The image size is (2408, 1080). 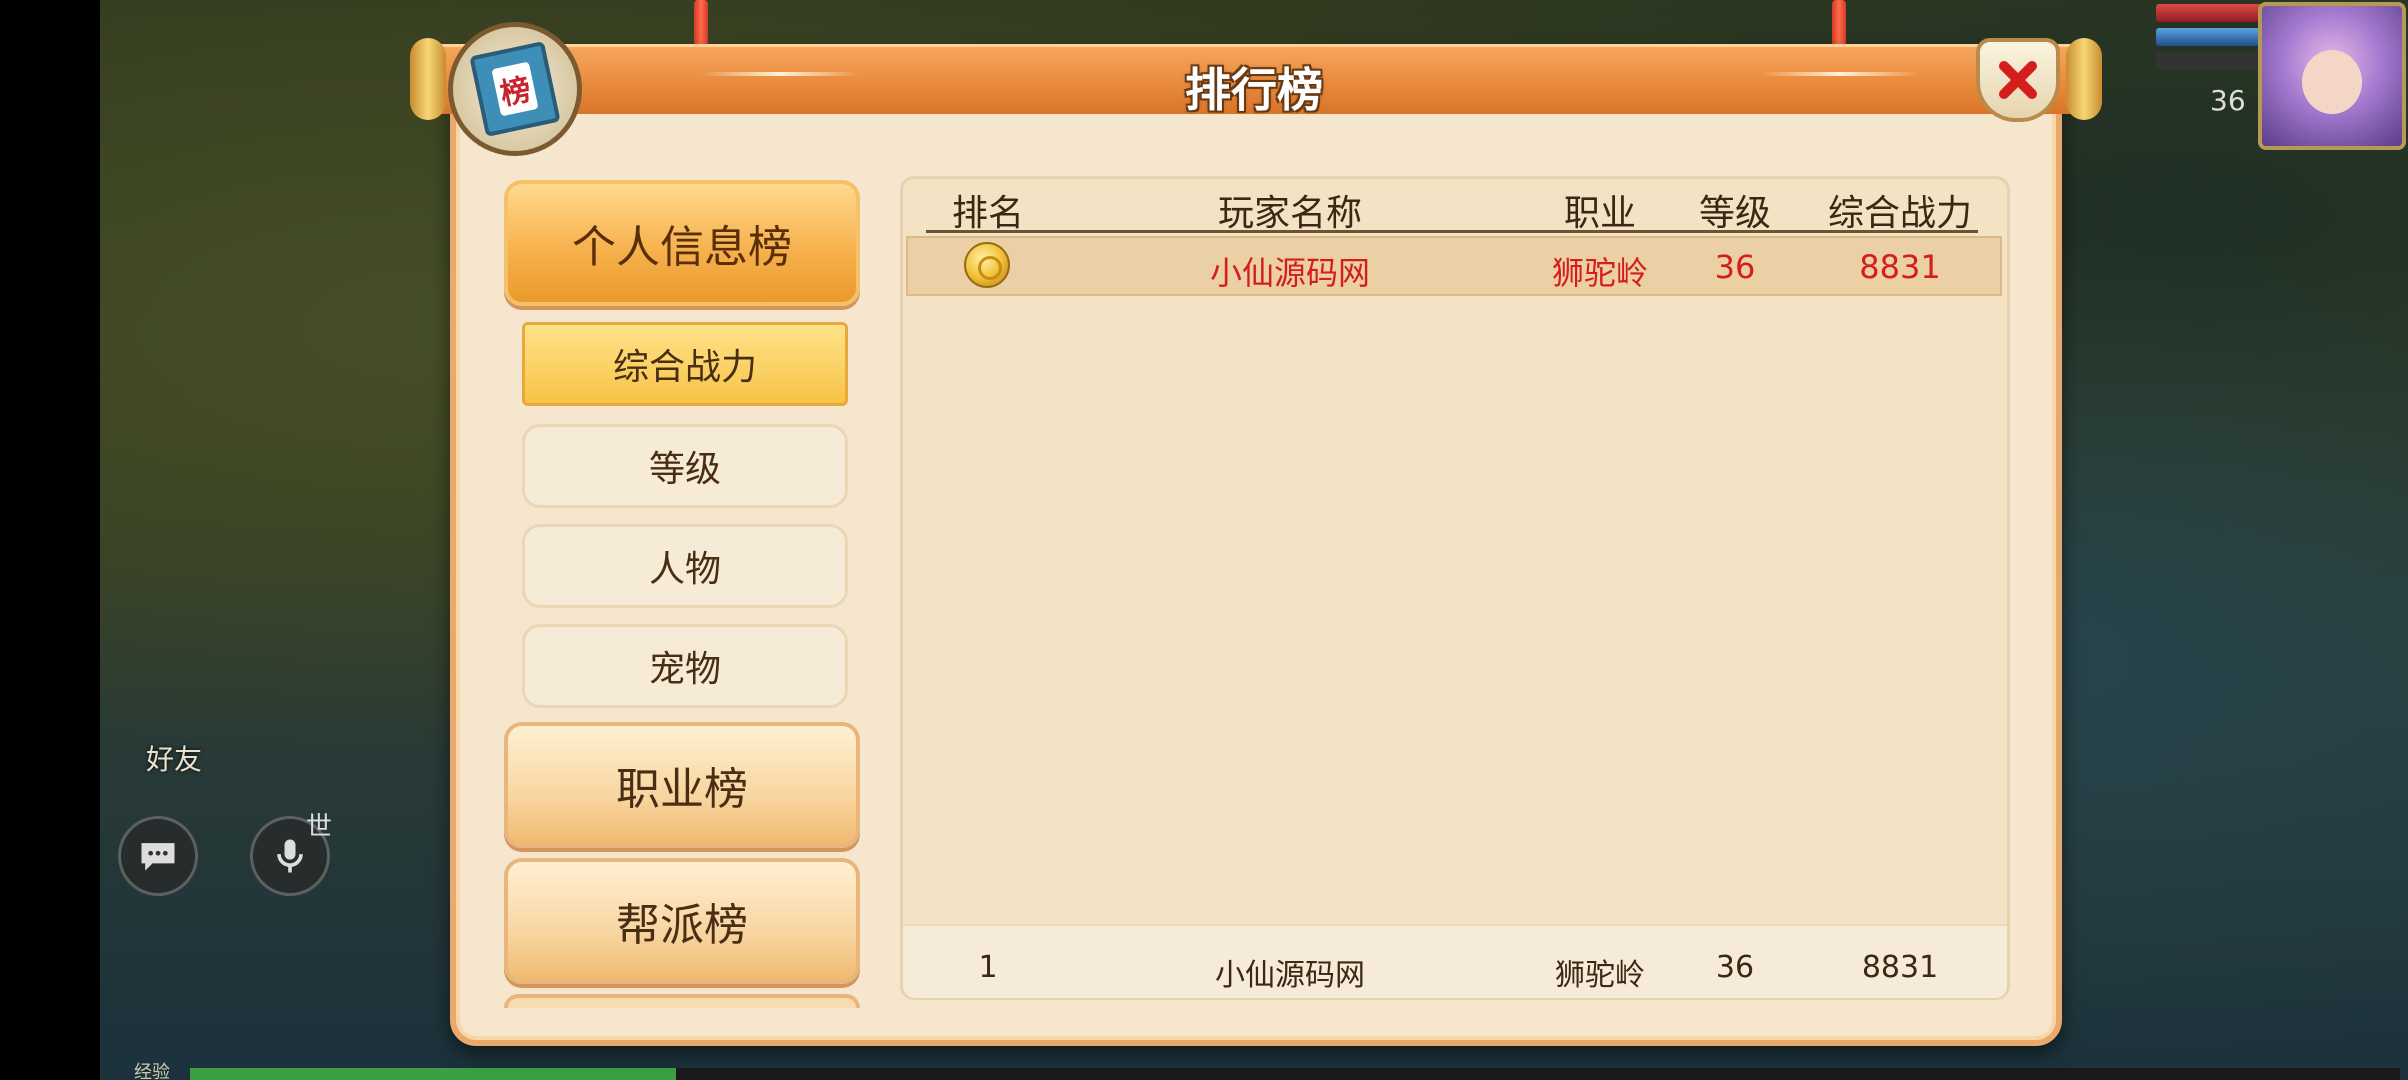 I want to click on chat-bubble-icon, so click(x=158, y=857).